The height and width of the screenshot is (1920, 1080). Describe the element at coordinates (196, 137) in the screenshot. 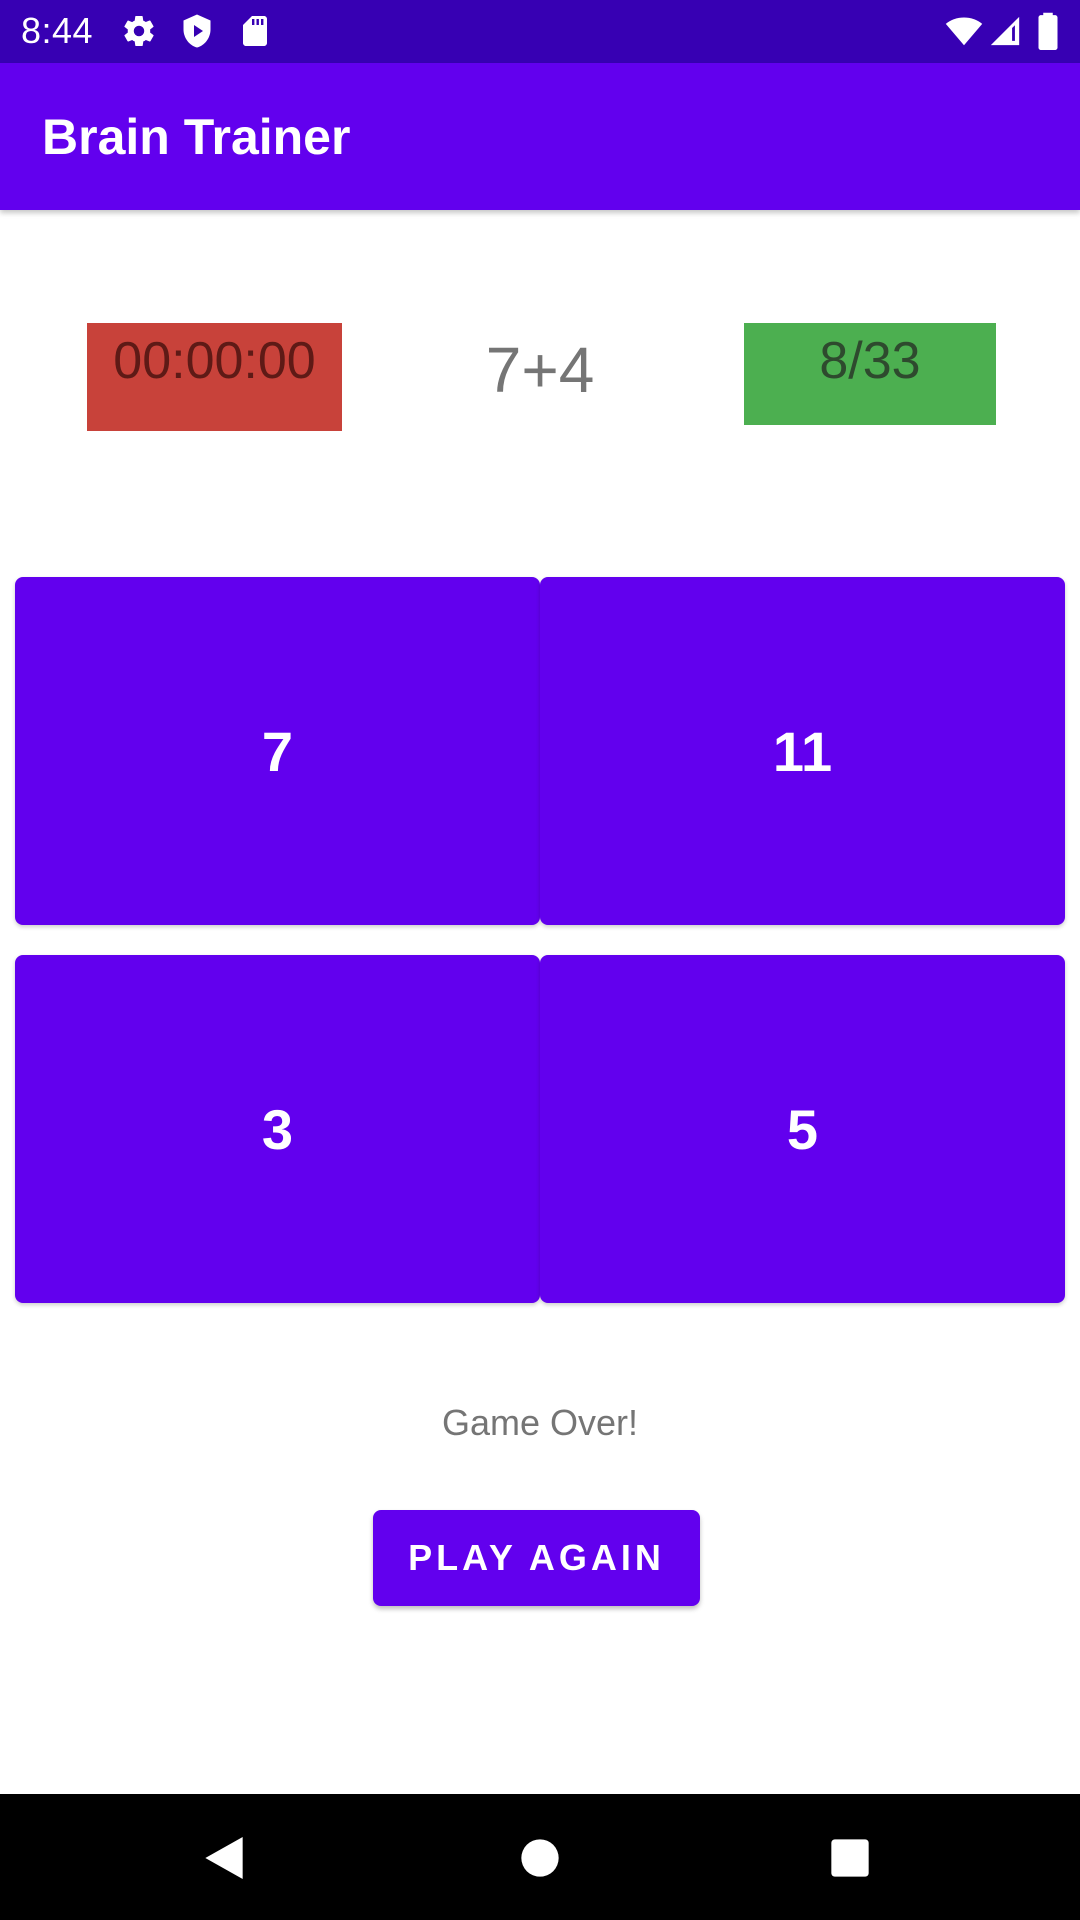

I see `app-title: Brain Trainer` at that location.